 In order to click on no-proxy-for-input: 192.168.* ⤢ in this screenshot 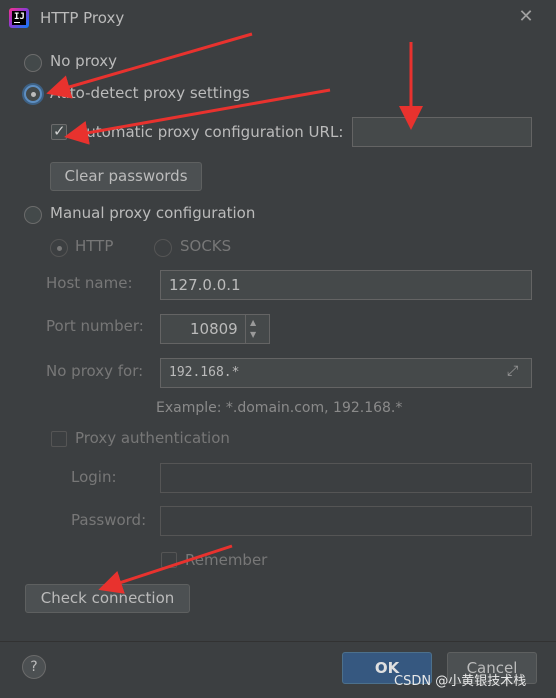, I will do `click(346, 373)`.